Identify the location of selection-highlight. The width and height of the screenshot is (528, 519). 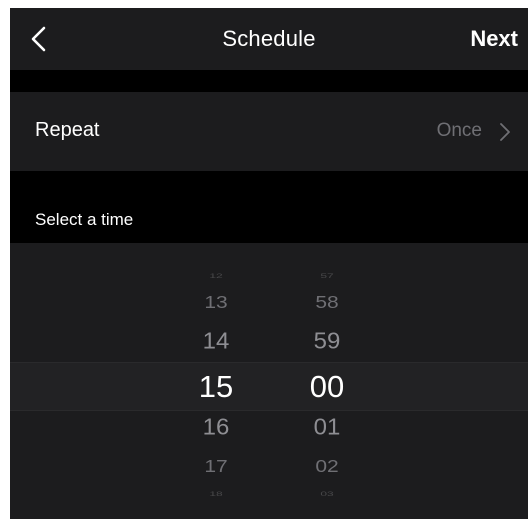
(269, 386).